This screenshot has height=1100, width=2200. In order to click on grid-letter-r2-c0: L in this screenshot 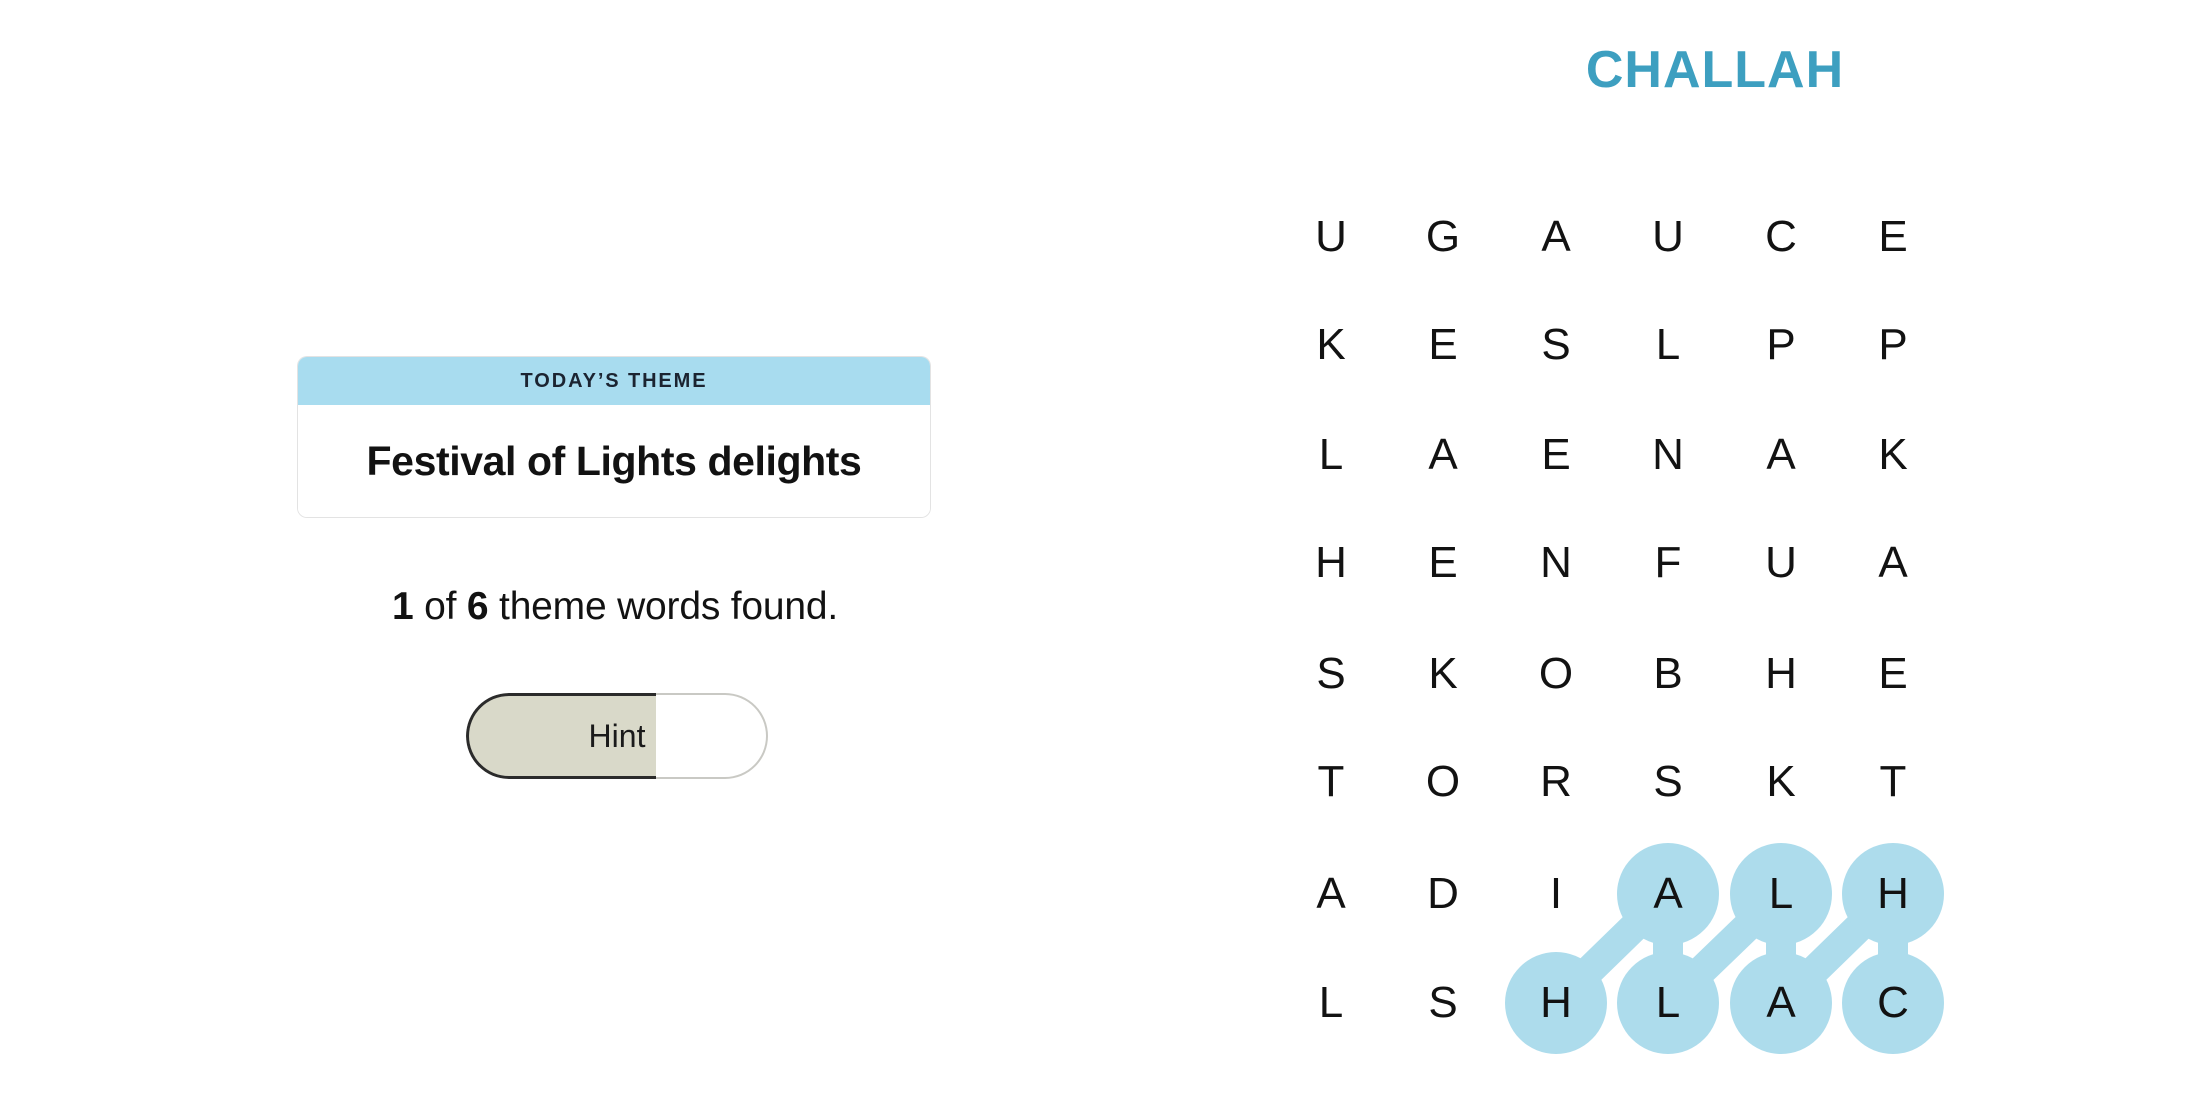, I will do `click(1331, 455)`.